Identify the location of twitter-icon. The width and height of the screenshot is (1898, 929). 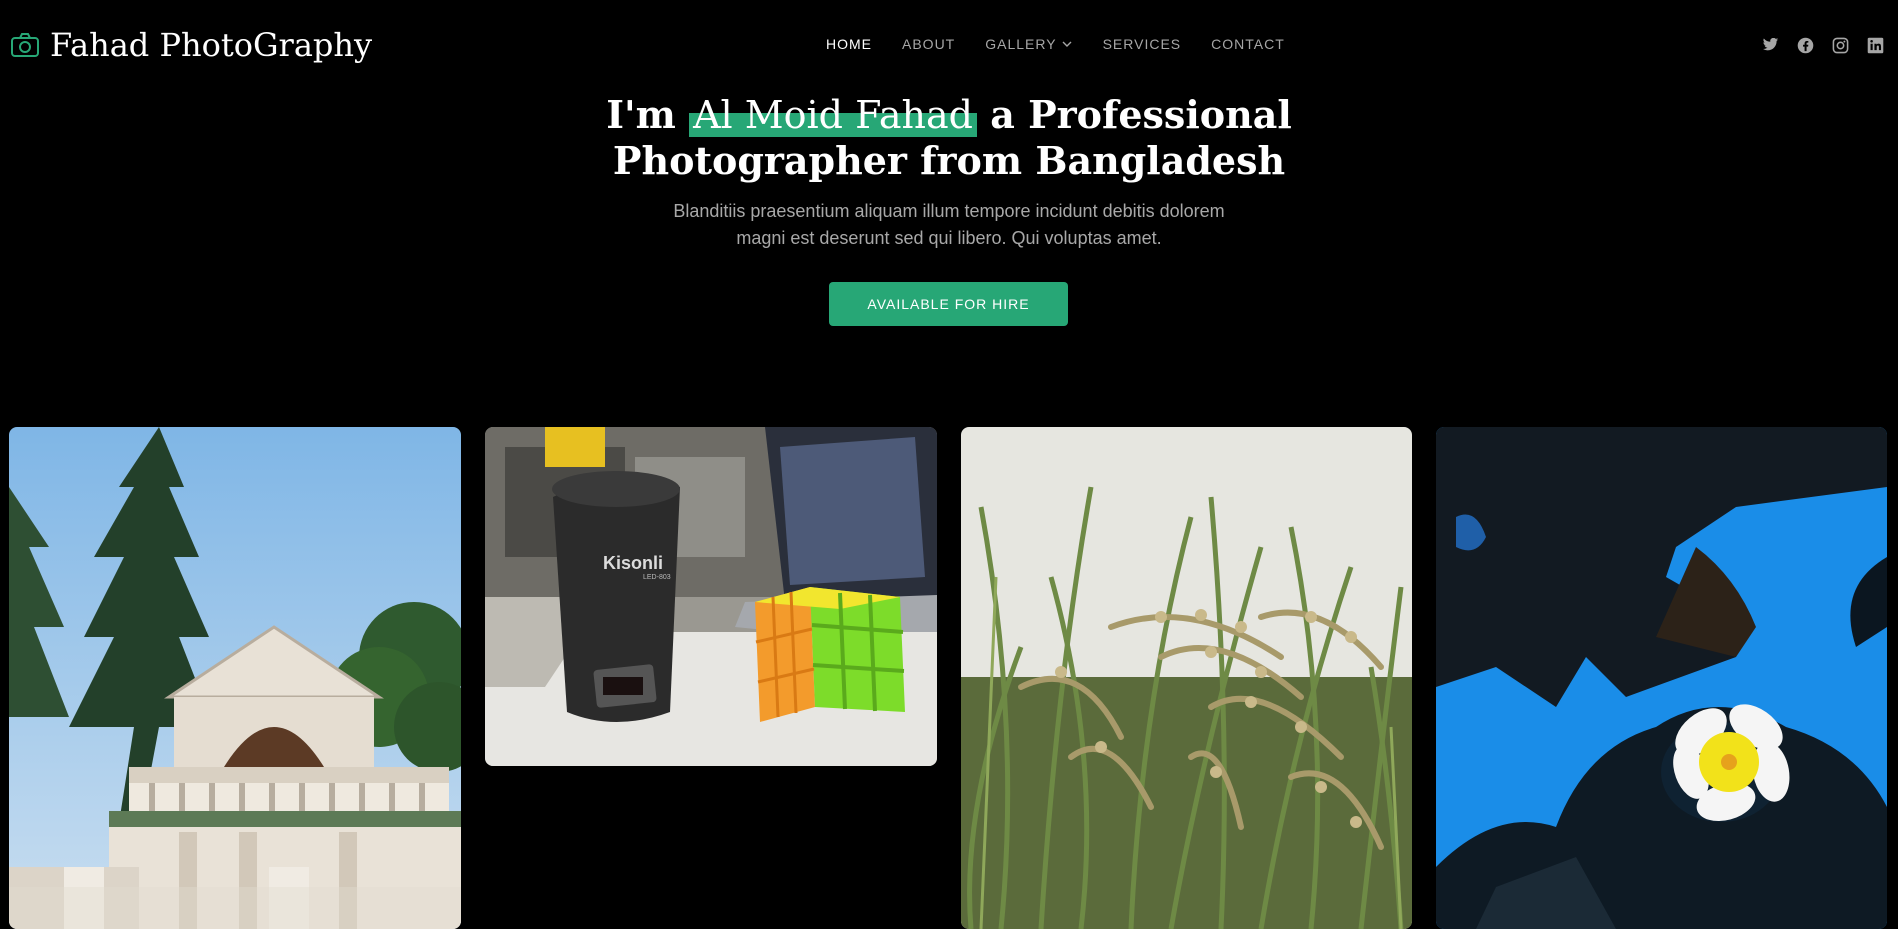
(1770, 45).